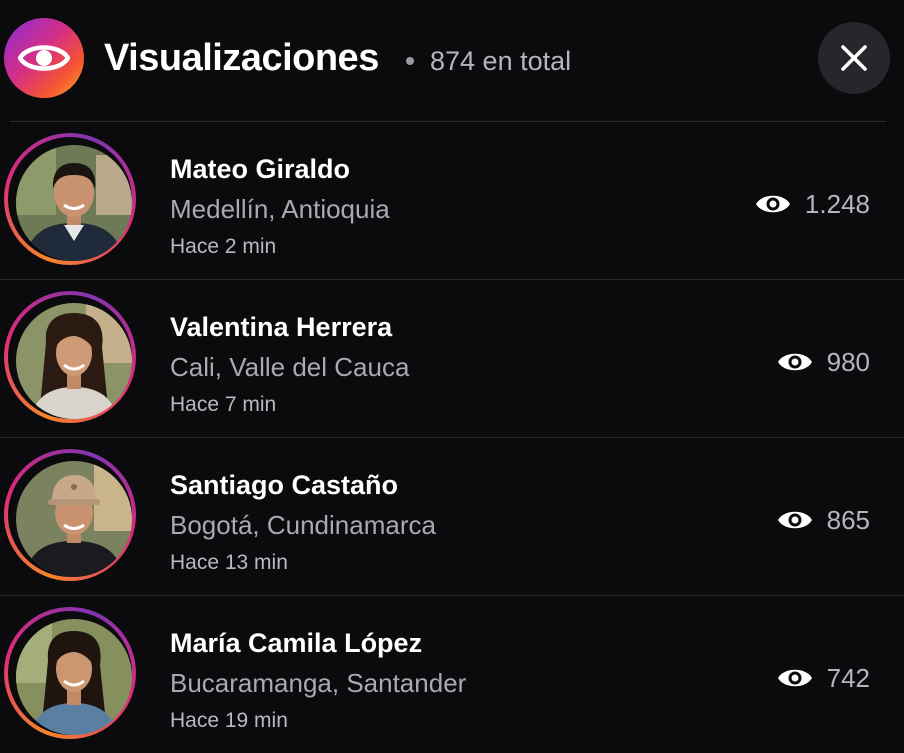 The image size is (904, 753). What do you see at coordinates (241, 58) in the screenshot?
I see `page-title: Visualizaciones` at bounding box center [241, 58].